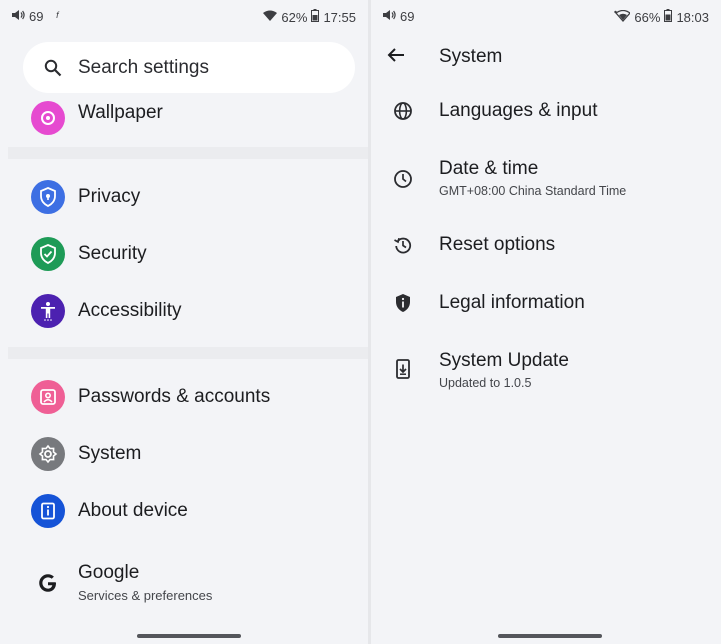 This screenshot has height=644, width=721. What do you see at coordinates (403, 303) in the screenshot?
I see `legal-shield-icon` at bounding box center [403, 303].